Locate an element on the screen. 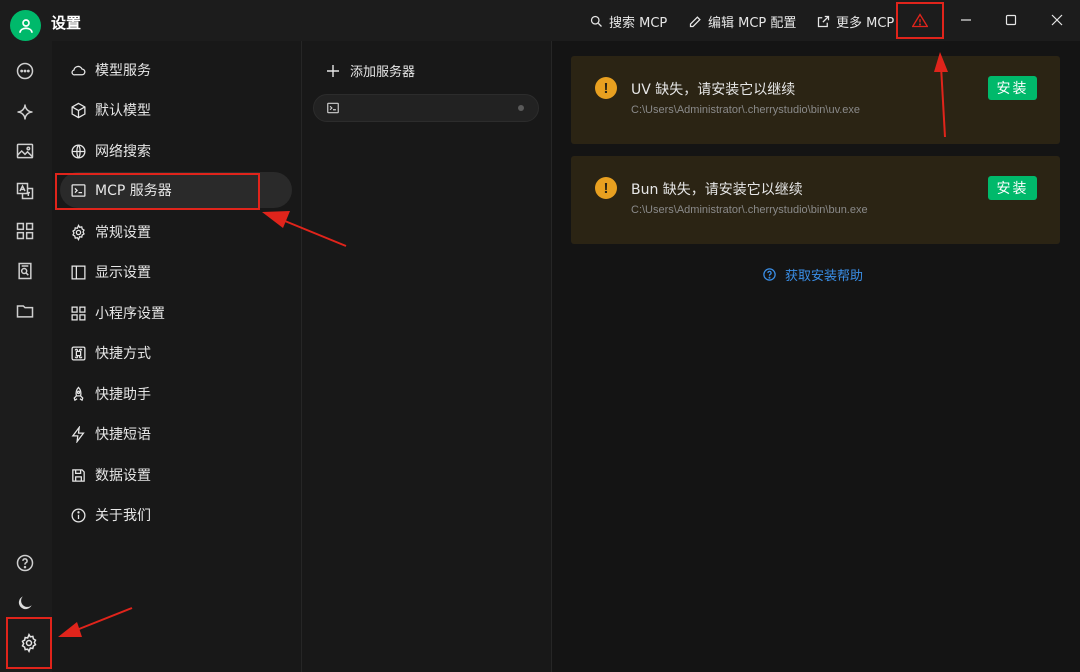  menu-item-web-search: 网络搜索 is located at coordinates (110, 151).